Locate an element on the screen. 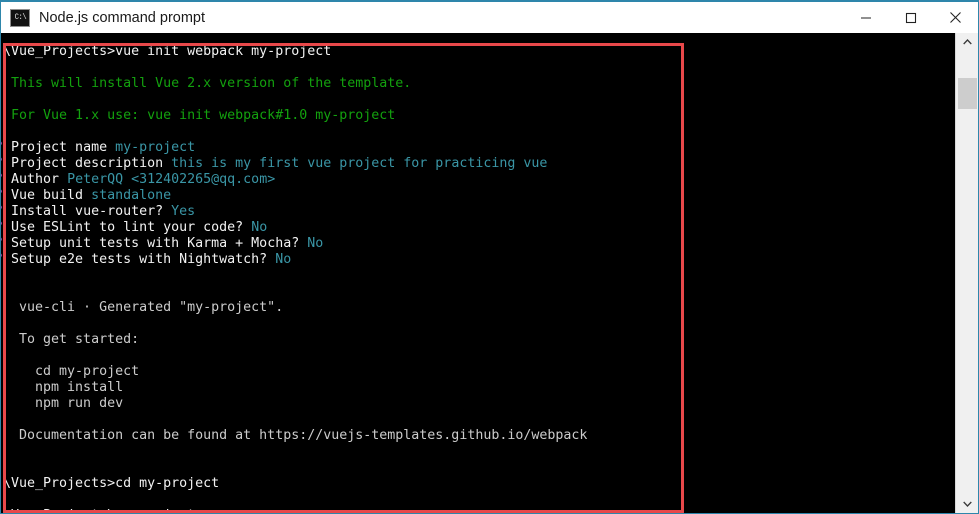  terminal-line: ? Install vue-router? Yes is located at coordinates (477, 212).